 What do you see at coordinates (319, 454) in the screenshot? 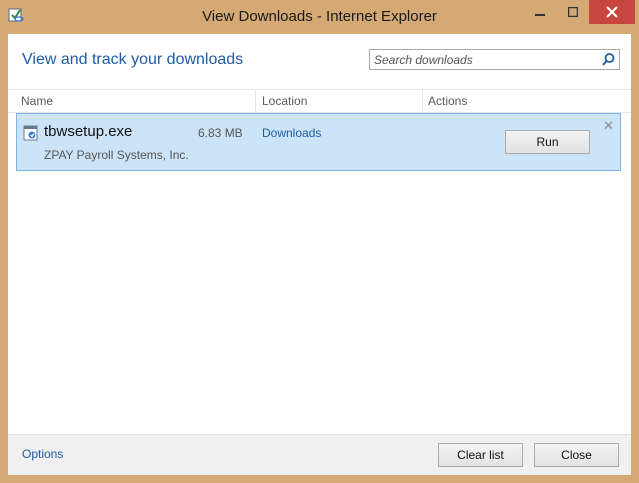
I see `footer-bar: Options Clear list Close` at bounding box center [319, 454].